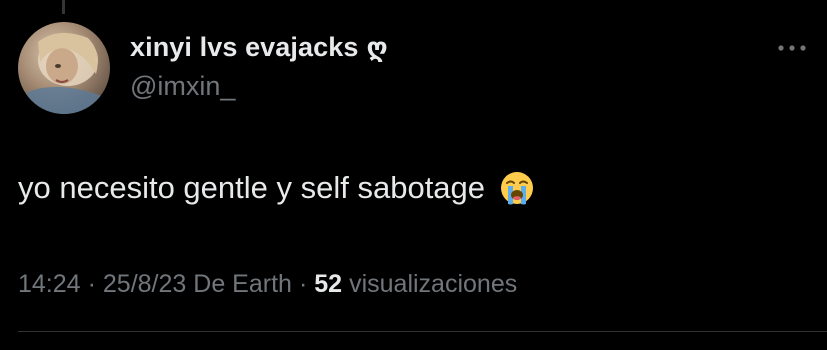 The height and width of the screenshot is (350, 827). I want to click on tweet-time: 14:24, so click(49, 284).